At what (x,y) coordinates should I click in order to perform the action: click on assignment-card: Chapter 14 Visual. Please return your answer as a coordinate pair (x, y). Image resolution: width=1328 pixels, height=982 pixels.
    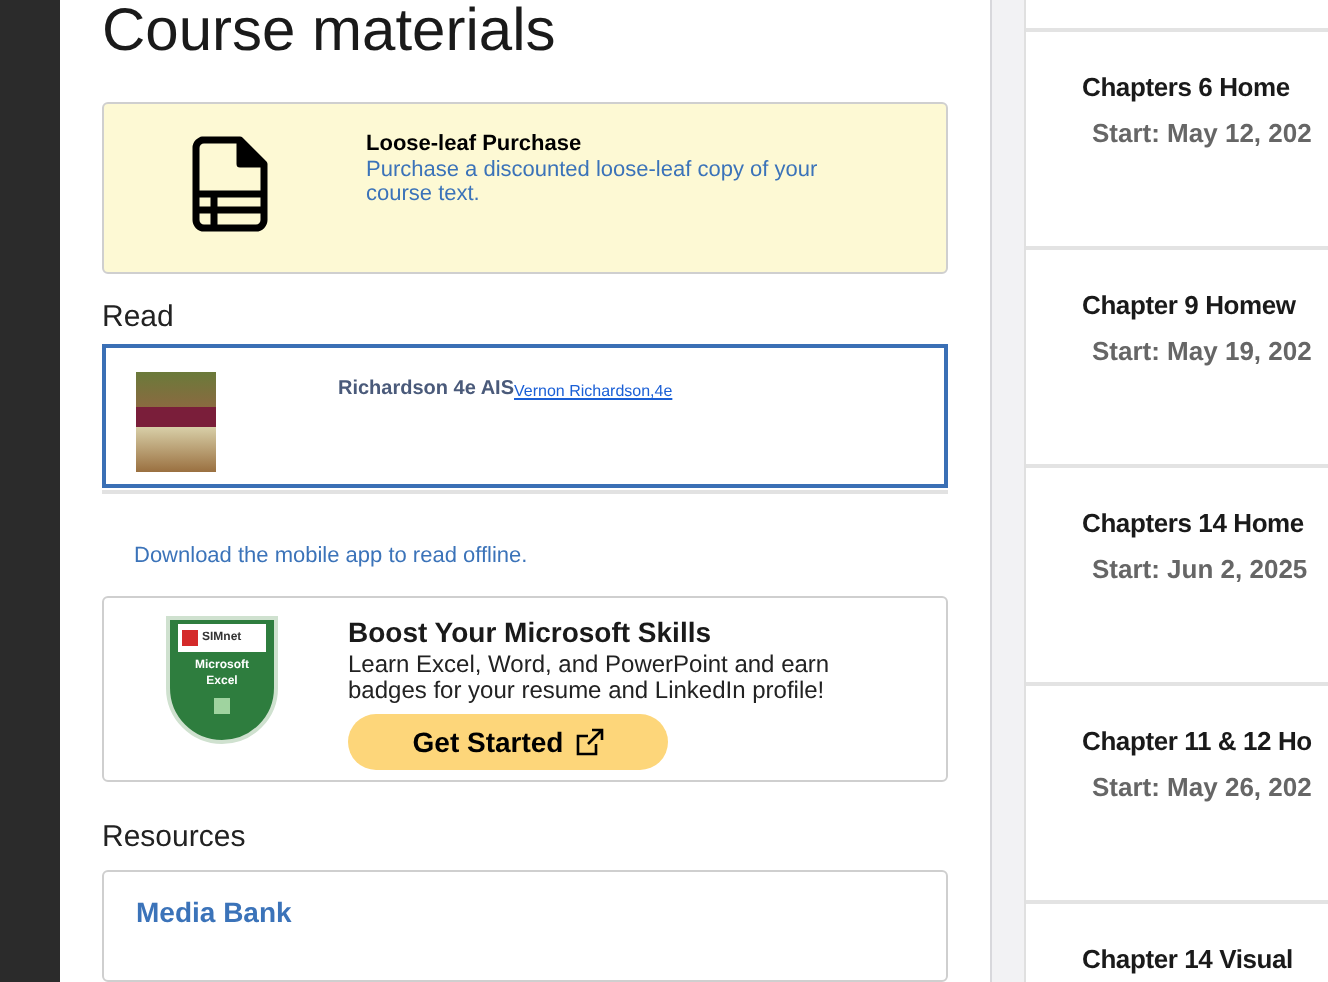
    Looking at the image, I should click on (1177, 941).